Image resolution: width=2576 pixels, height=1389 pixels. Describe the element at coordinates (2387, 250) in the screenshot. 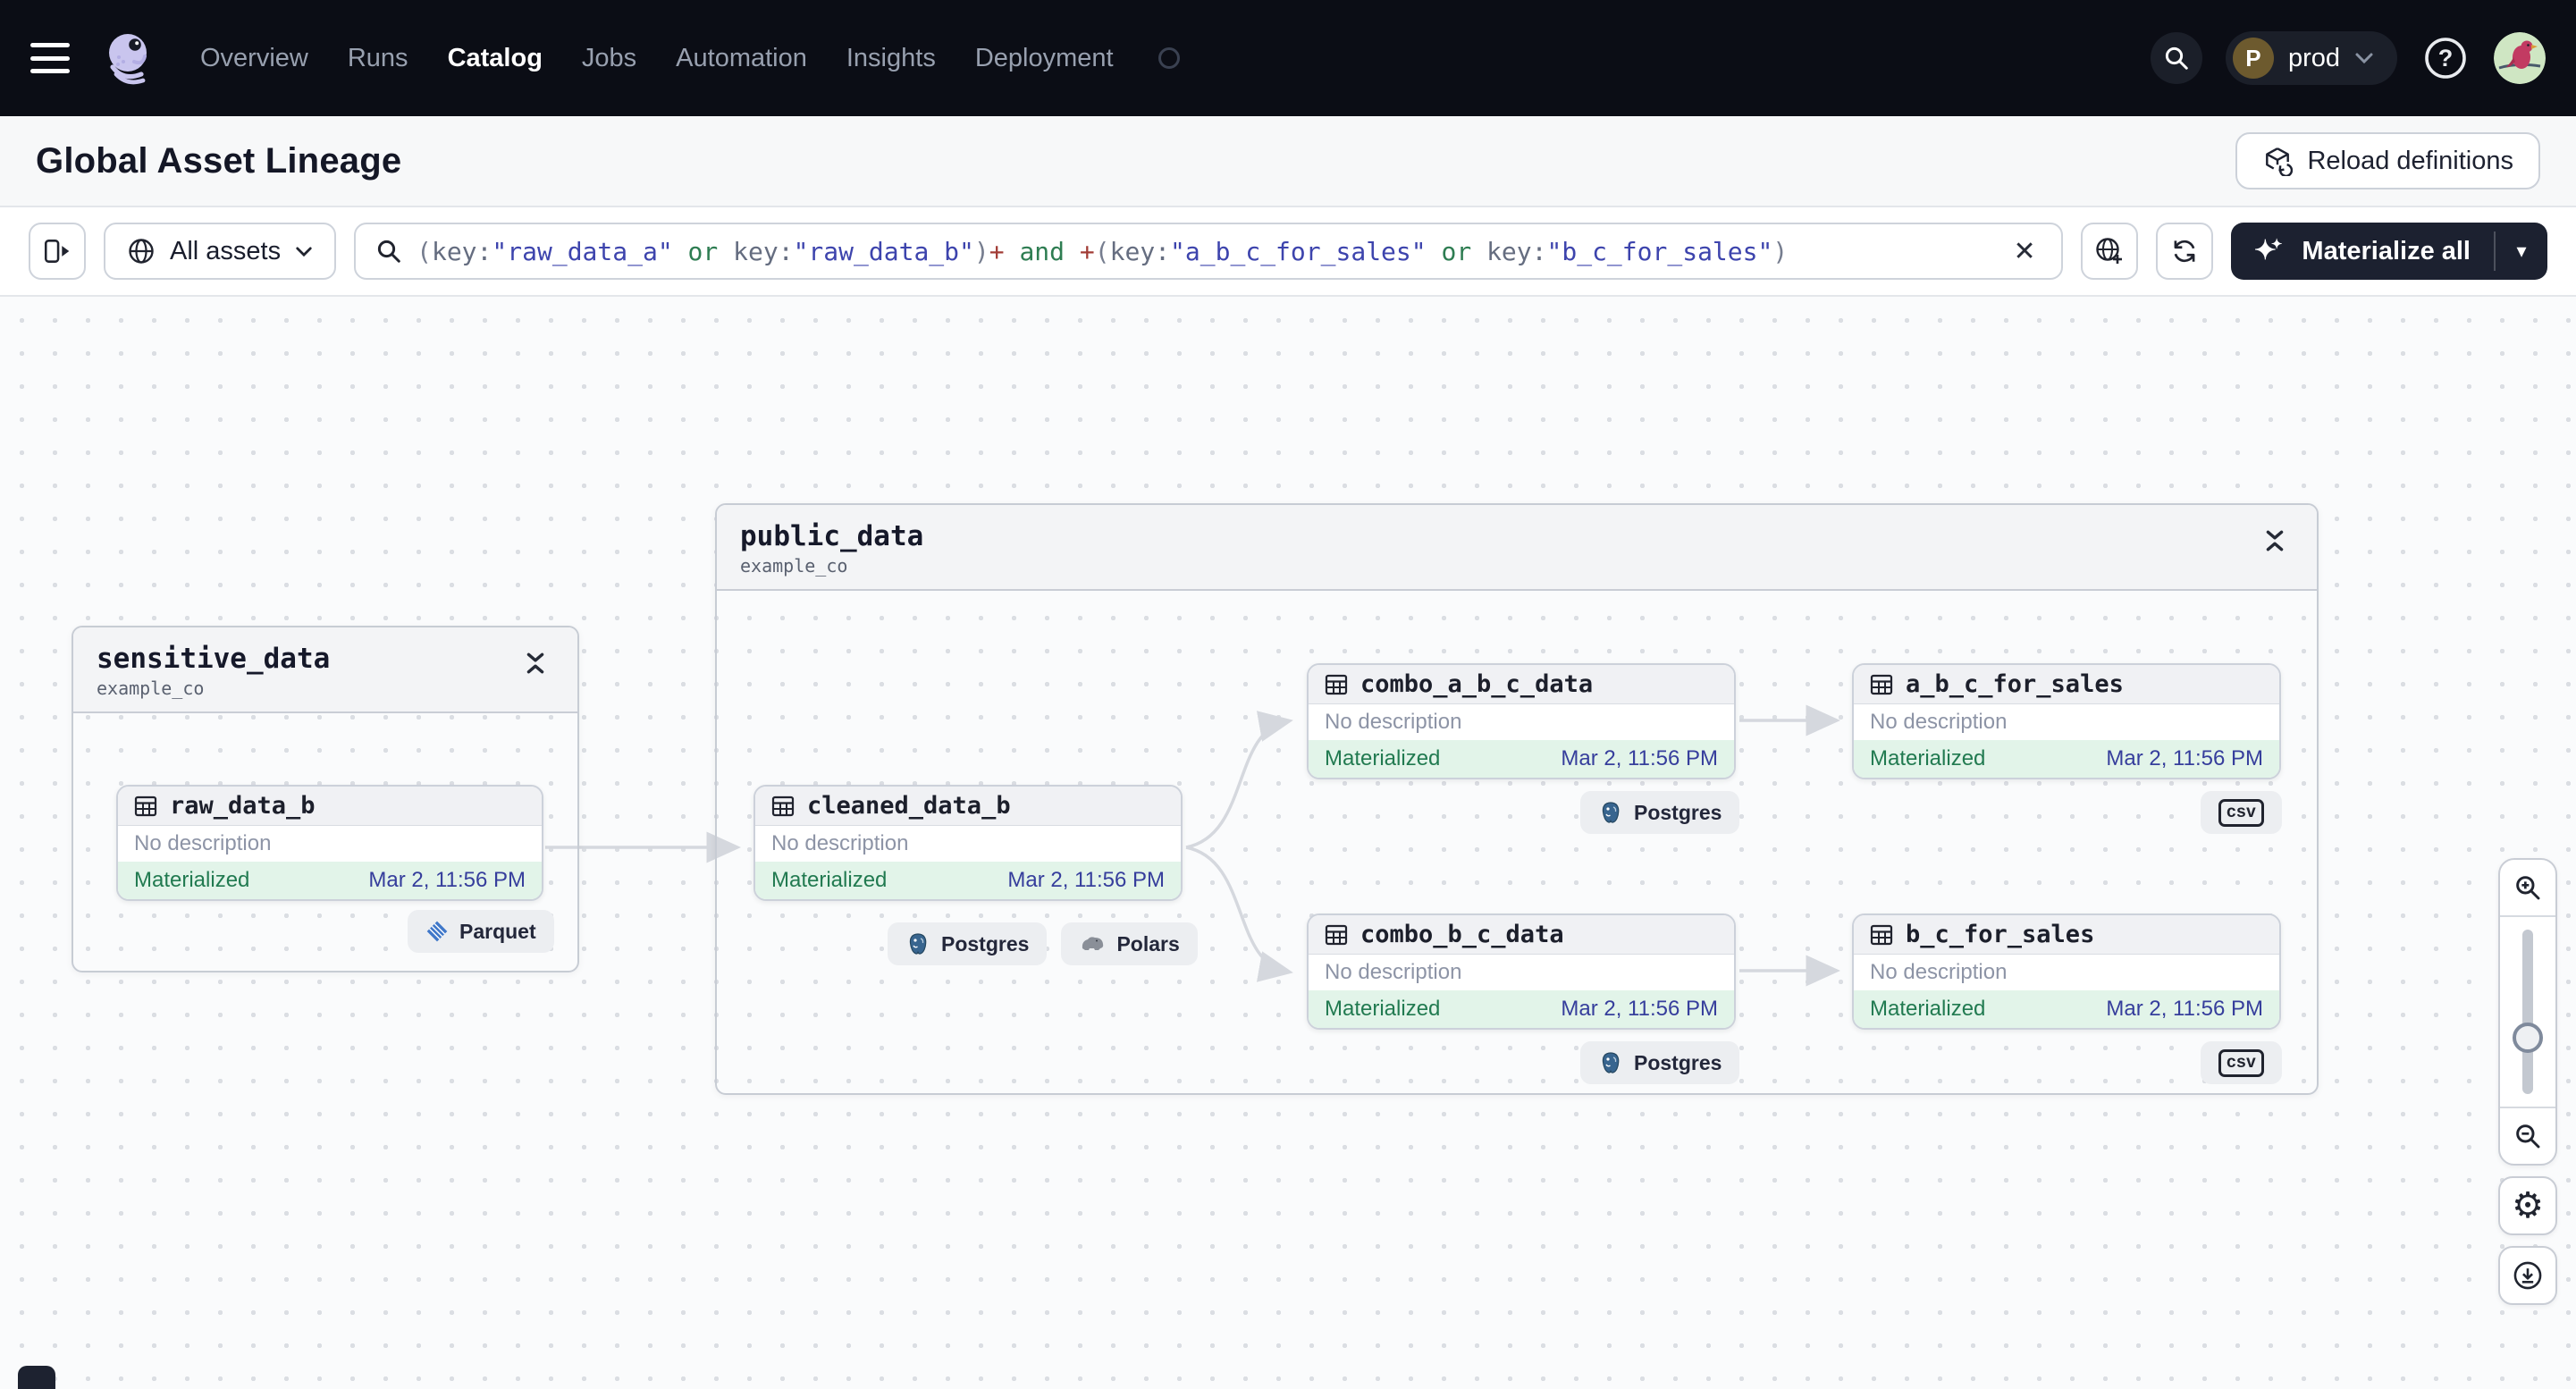

I see `materialize-all-label: Materialize all` at that location.